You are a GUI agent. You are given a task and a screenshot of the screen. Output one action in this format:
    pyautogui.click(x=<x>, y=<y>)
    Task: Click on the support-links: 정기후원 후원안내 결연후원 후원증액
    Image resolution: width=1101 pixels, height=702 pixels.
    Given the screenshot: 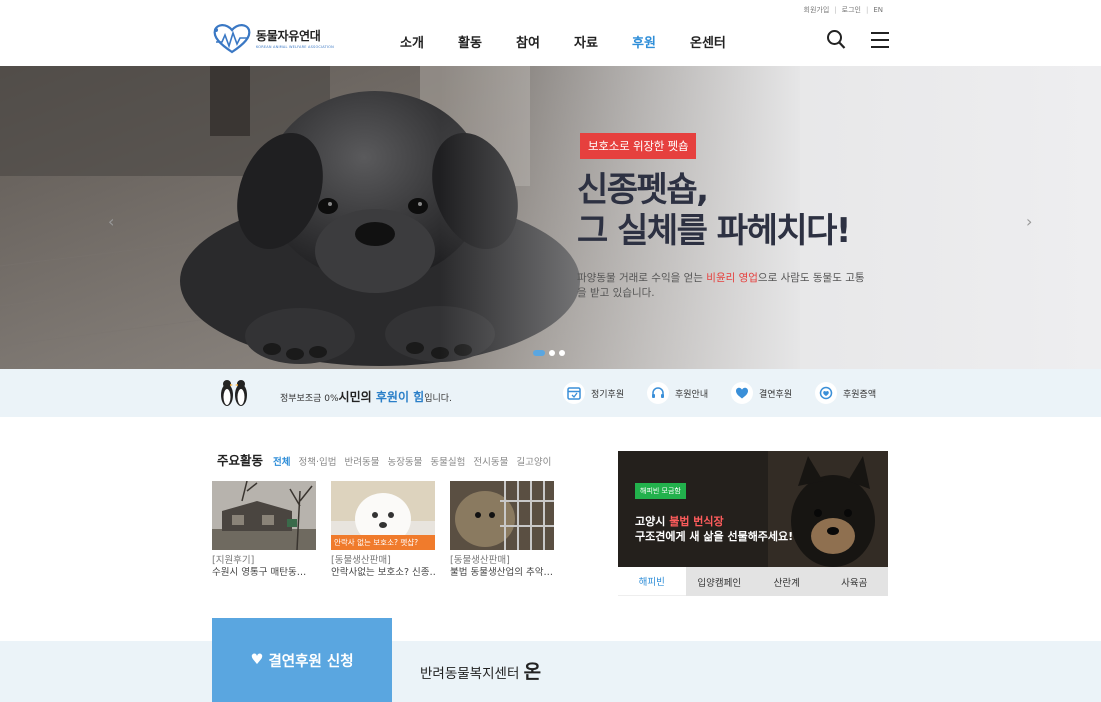 What is the action you would take?
    pyautogui.click(x=731, y=393)
    